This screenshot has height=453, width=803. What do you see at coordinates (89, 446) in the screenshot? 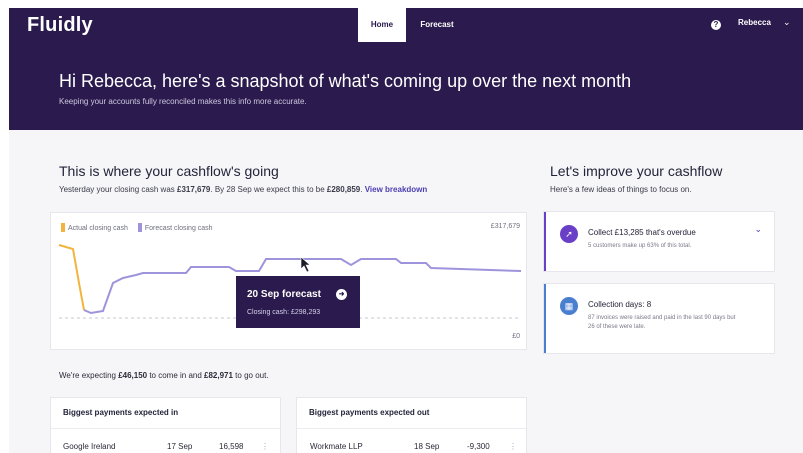
I see `payer-name: Google Ireland` at bounding box center [89, 446].